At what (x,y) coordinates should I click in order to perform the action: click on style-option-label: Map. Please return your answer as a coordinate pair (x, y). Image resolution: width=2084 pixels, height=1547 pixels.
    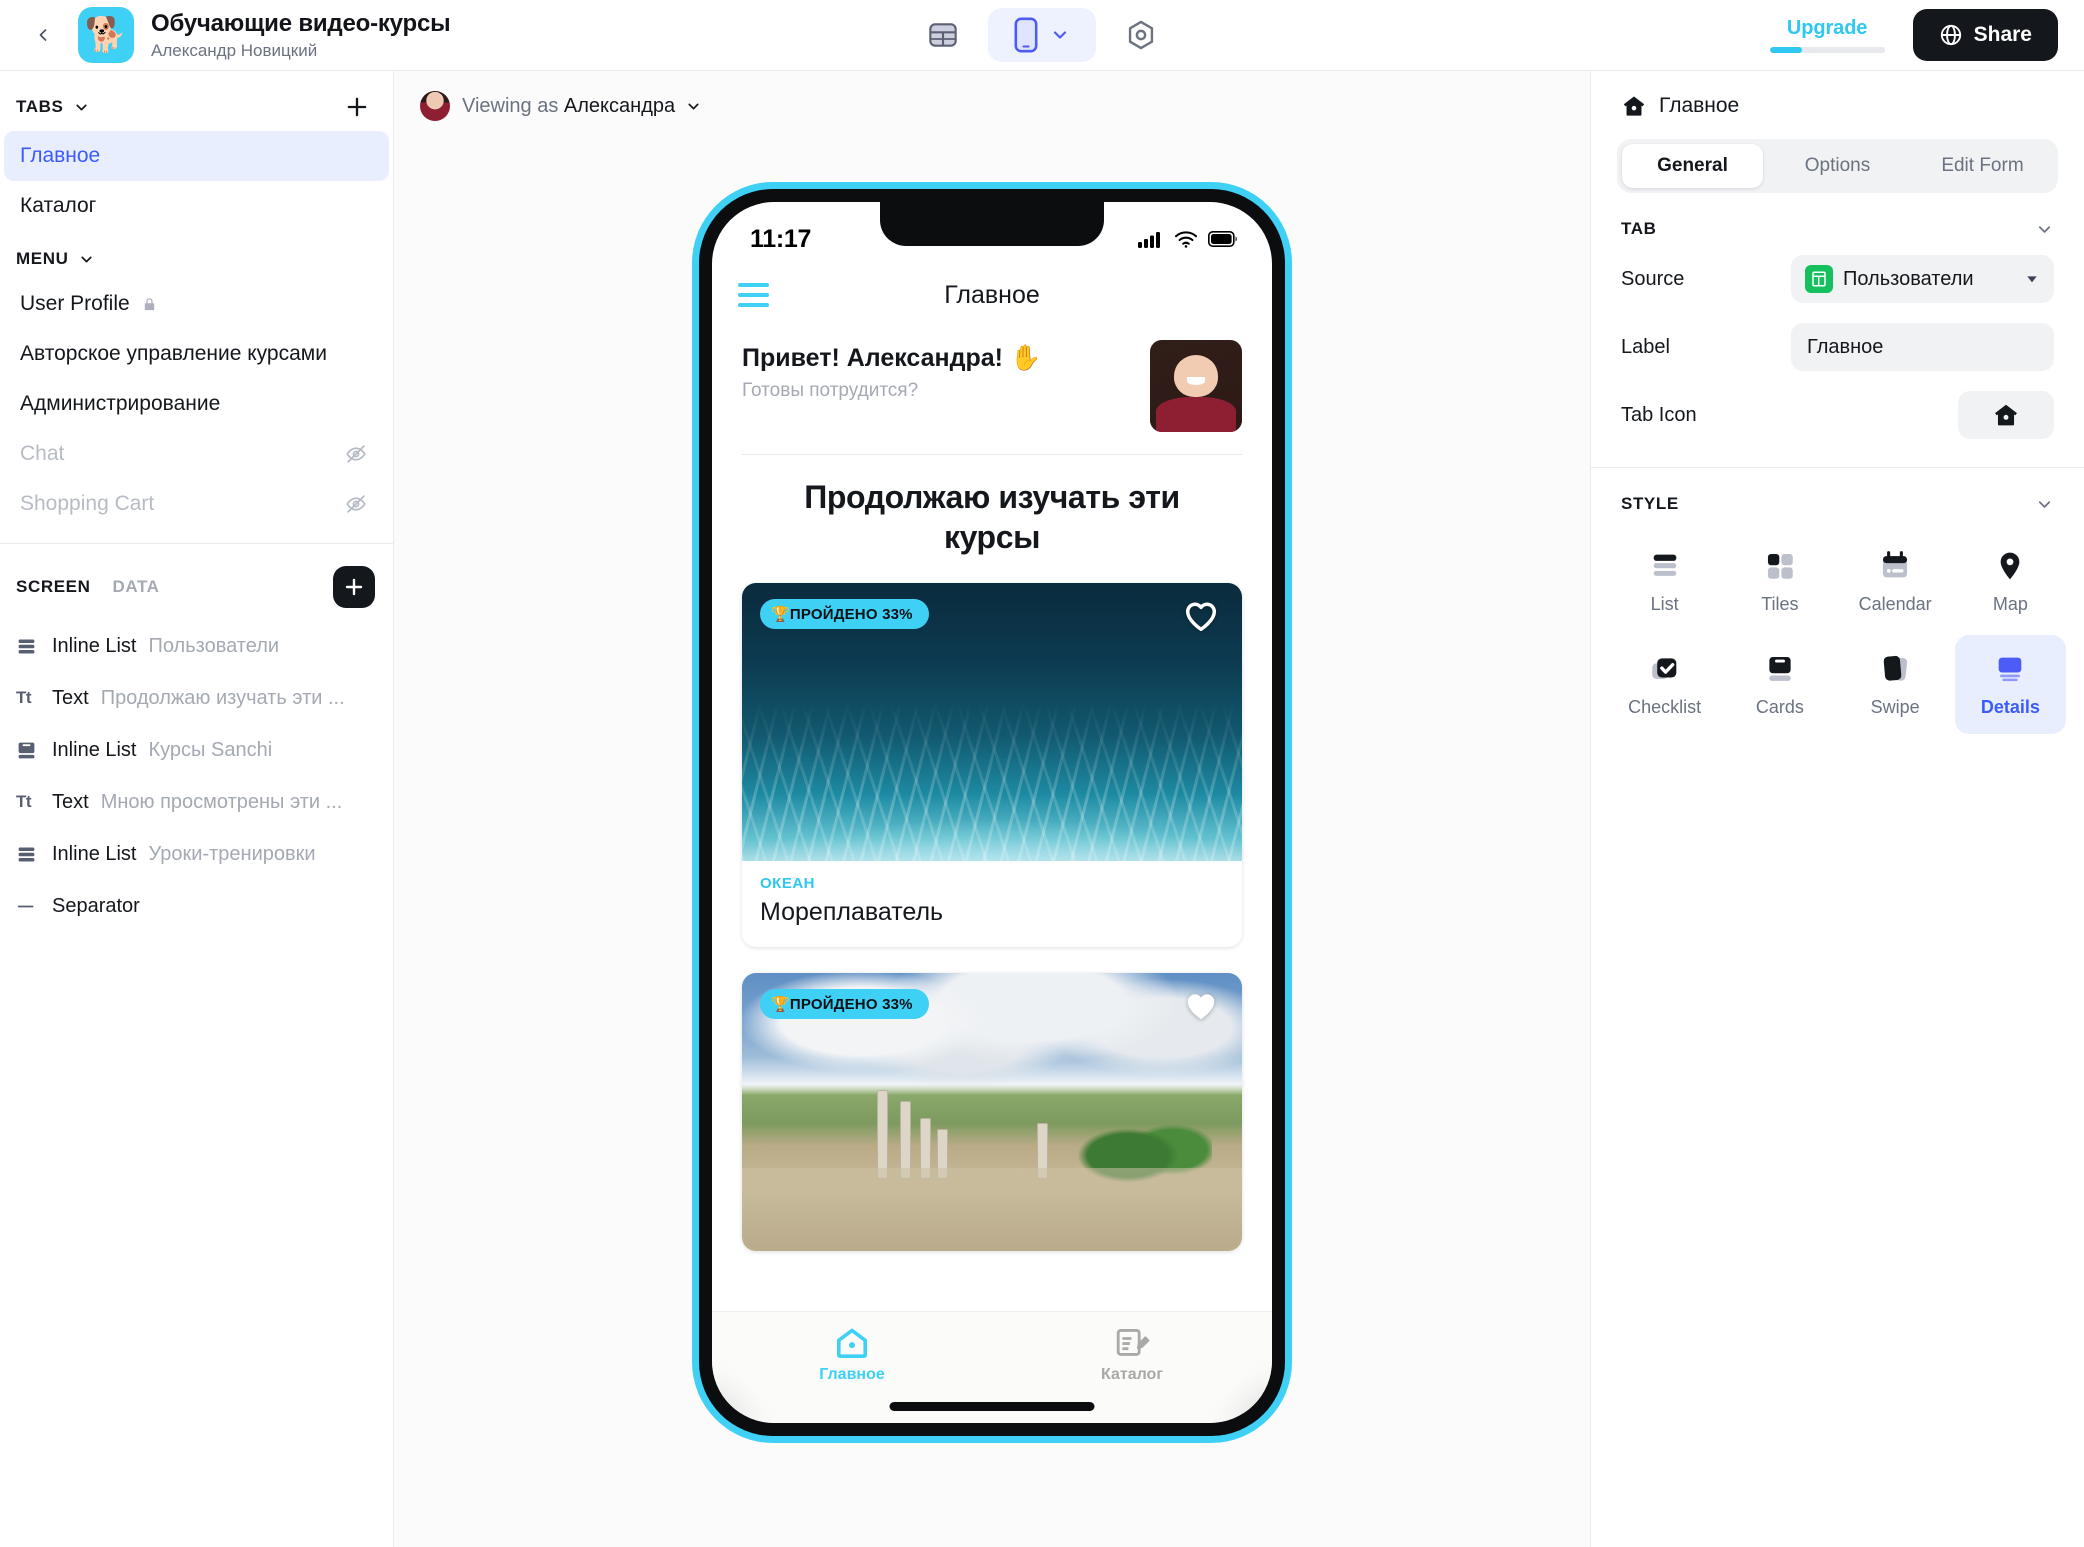
    Looking at the image, I should click on (2010, 604).